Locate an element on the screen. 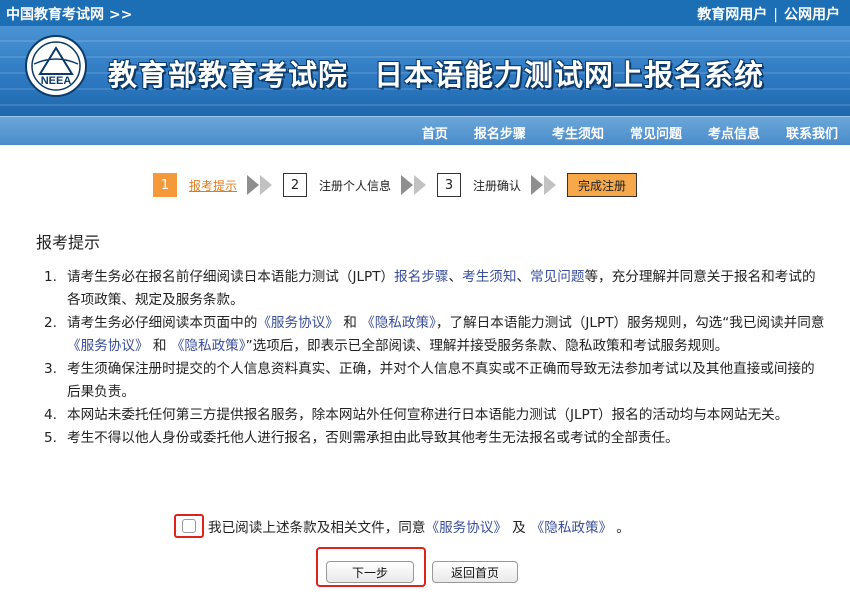 Image resolution: width=850 pixels, height=610 pixels. top-bar: 中国教育考试网 >> 教育网用户 | 公网用户 is located at coordinates (425, 13).